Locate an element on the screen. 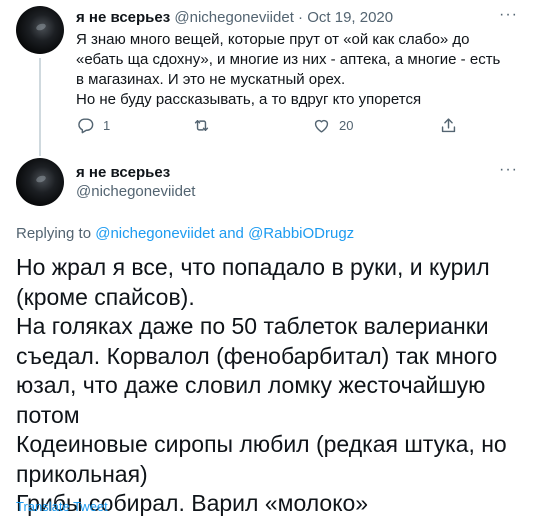 The width and height of the screenshot is (536, 525). tweet-actions: 1 20 is located at coordinates (272, 127).